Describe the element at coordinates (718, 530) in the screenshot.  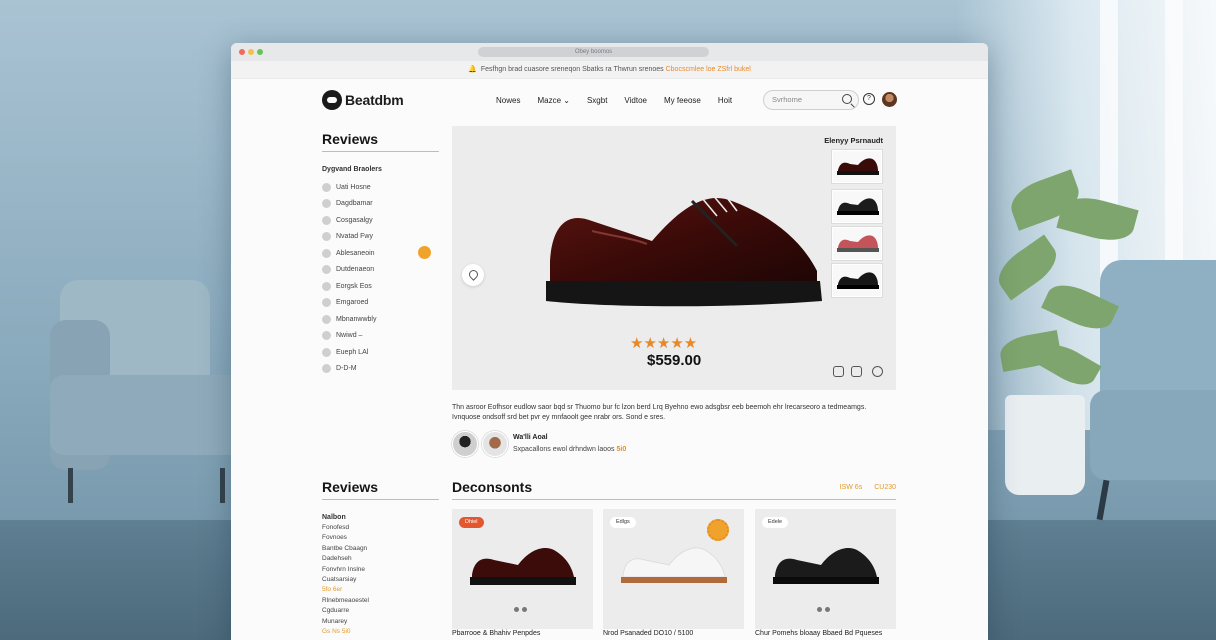
I see `award-badge-icon` at that location.